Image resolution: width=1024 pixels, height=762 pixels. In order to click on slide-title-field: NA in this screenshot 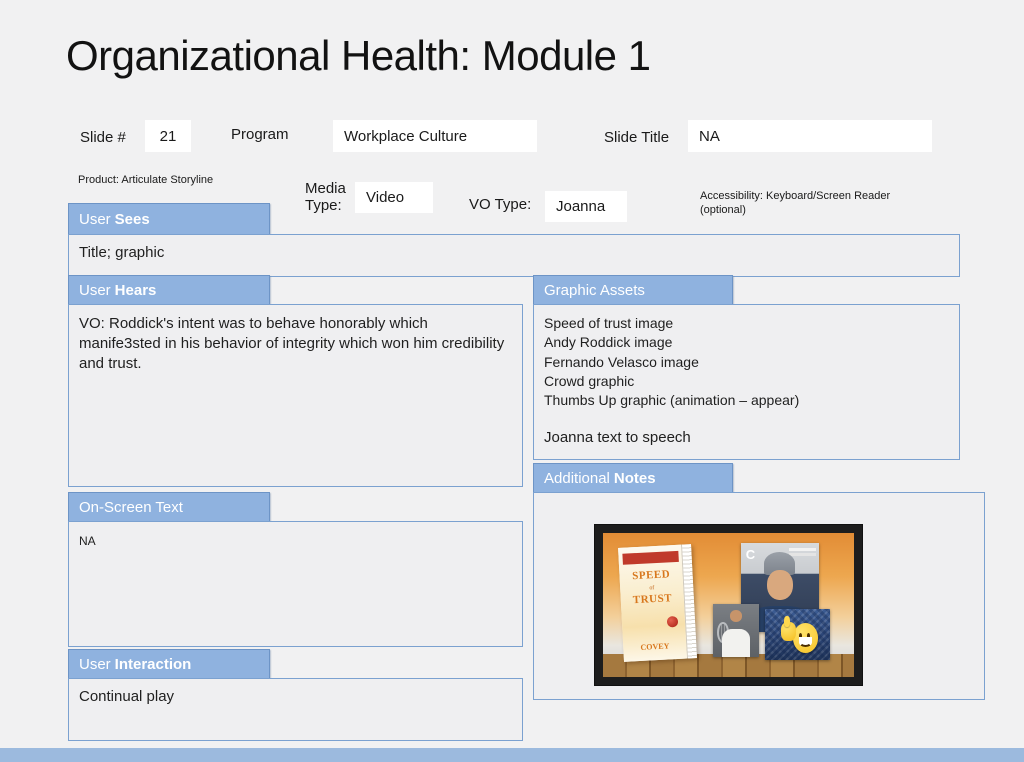, I will do `click(810, 136)`.